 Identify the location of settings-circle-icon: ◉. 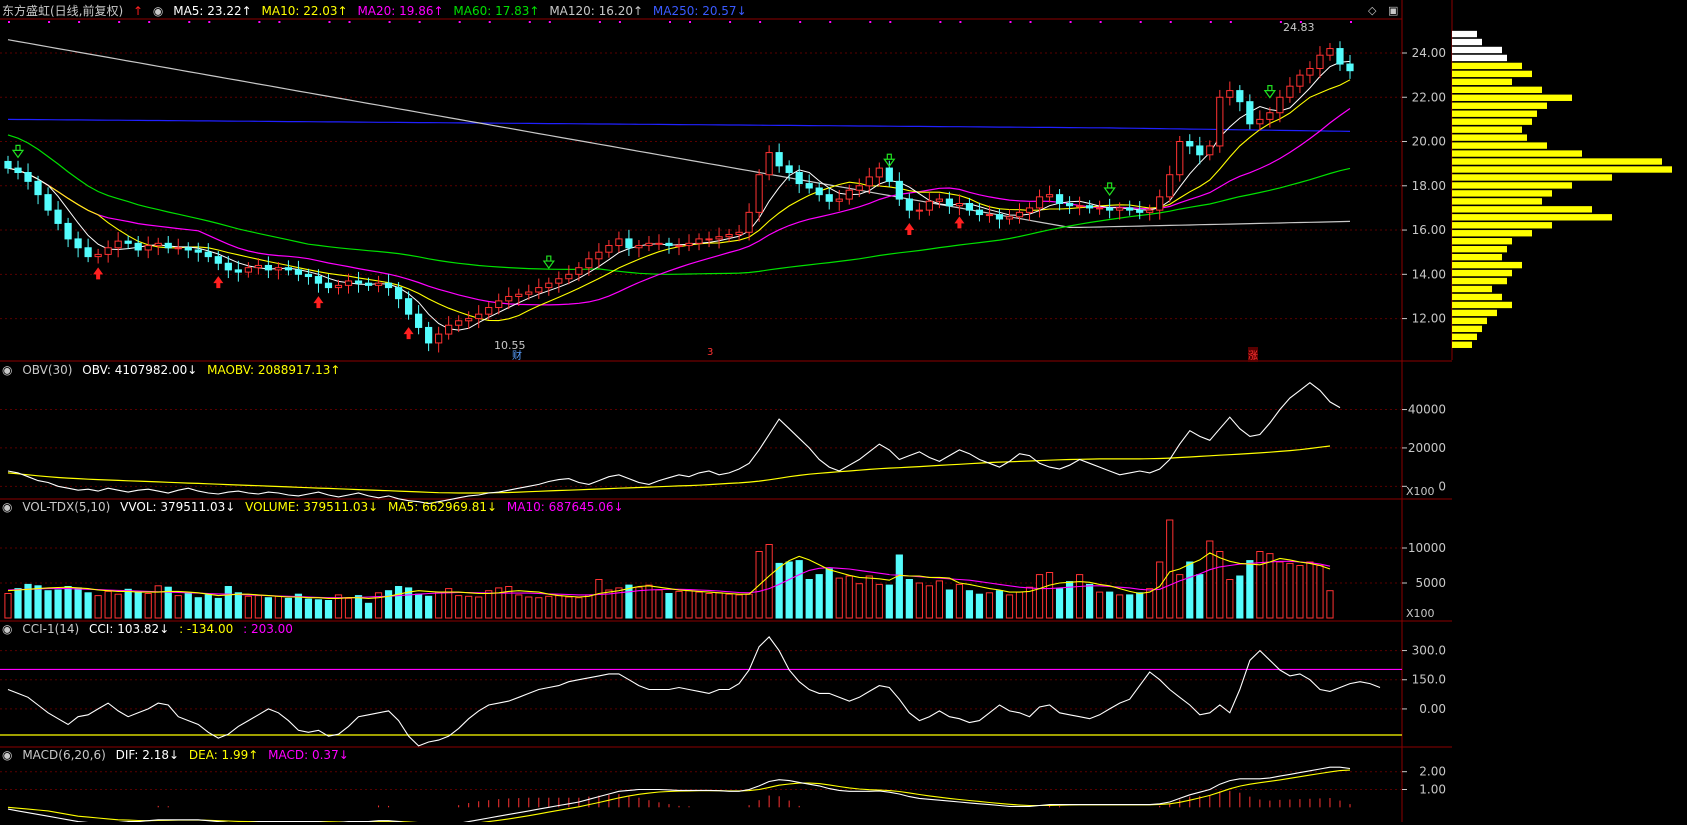
(7, 629).